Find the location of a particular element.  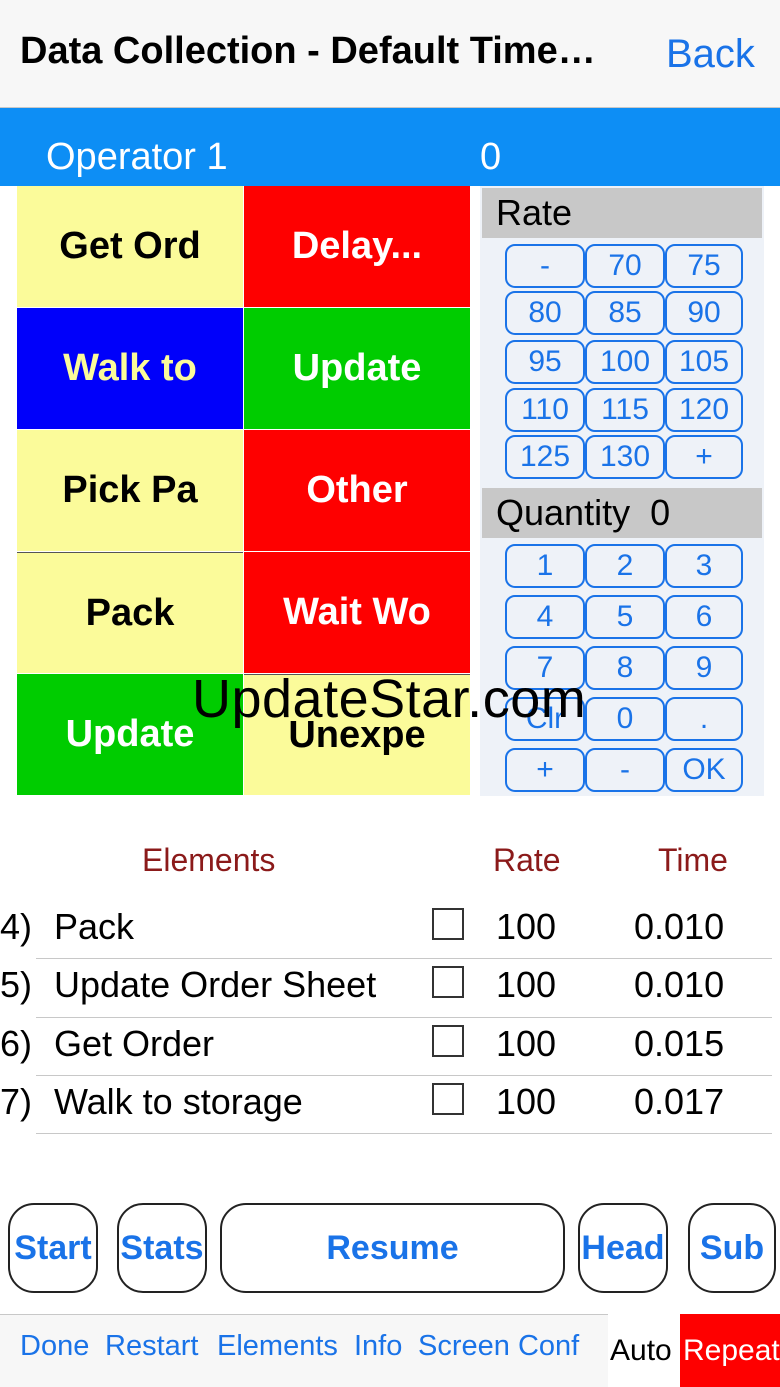

start-button: Start is located at coordinates (53, 1248).